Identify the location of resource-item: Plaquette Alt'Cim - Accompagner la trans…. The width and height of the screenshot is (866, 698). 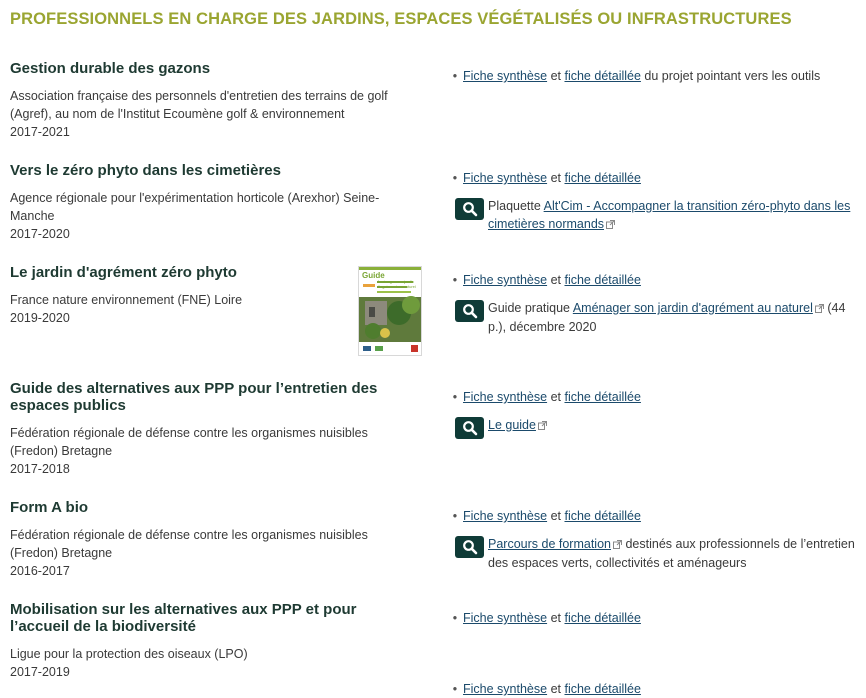
(652, 215).